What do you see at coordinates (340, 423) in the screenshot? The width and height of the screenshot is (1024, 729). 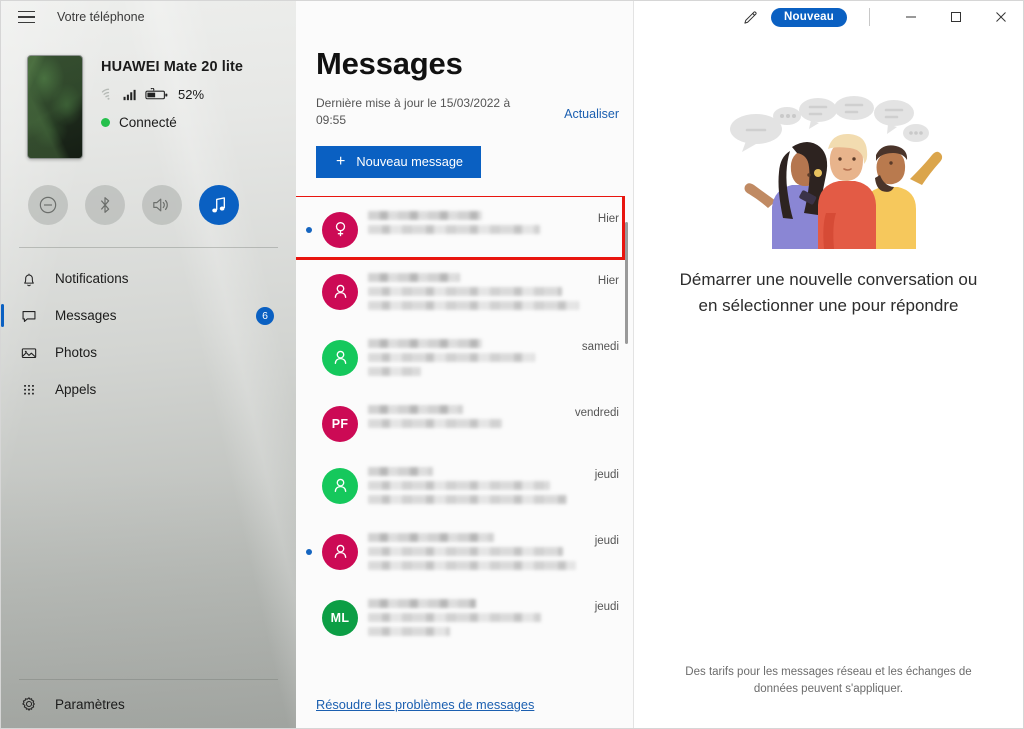 I see `avatar: PF` at bounding box center [340, 423].